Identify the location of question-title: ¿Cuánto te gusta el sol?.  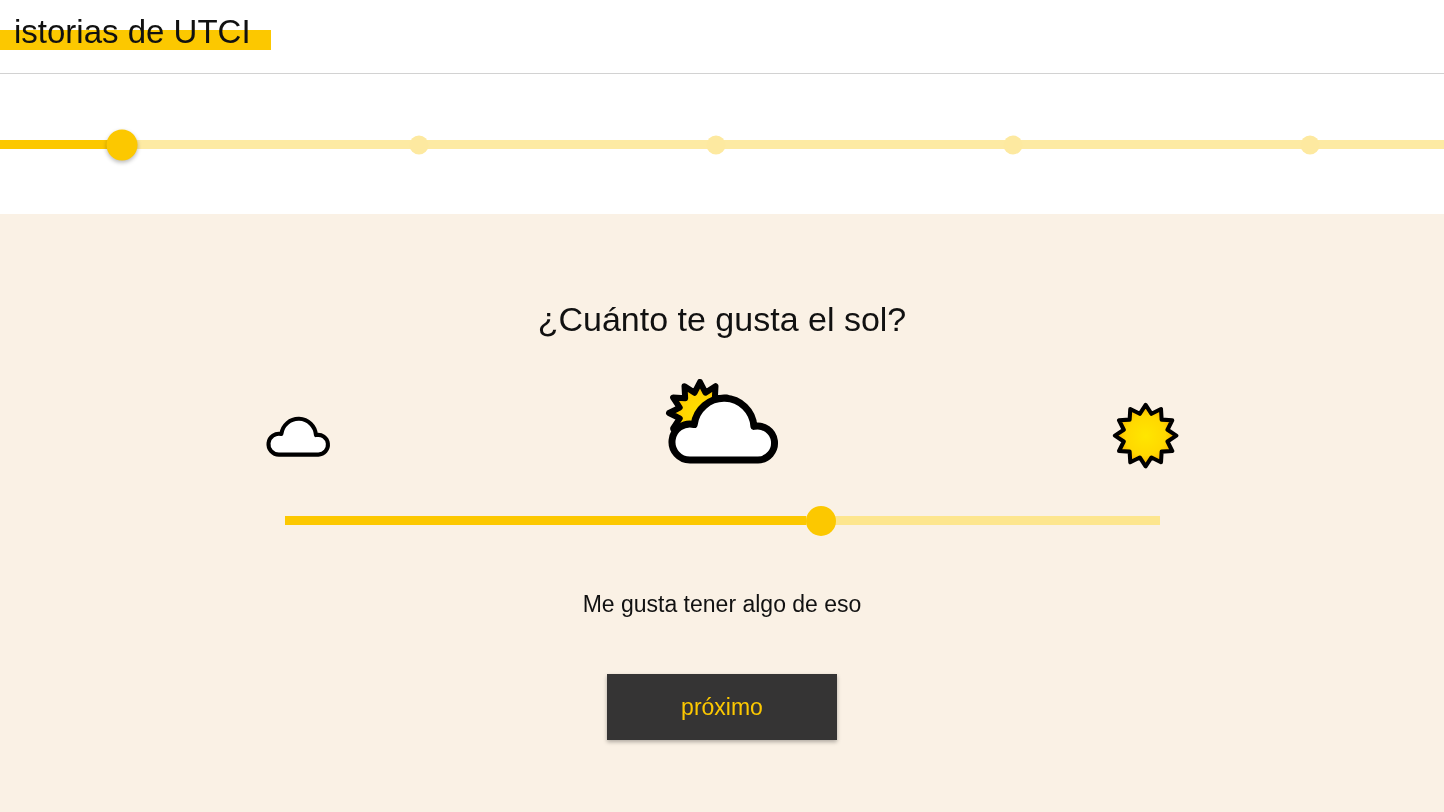
(722, 319).